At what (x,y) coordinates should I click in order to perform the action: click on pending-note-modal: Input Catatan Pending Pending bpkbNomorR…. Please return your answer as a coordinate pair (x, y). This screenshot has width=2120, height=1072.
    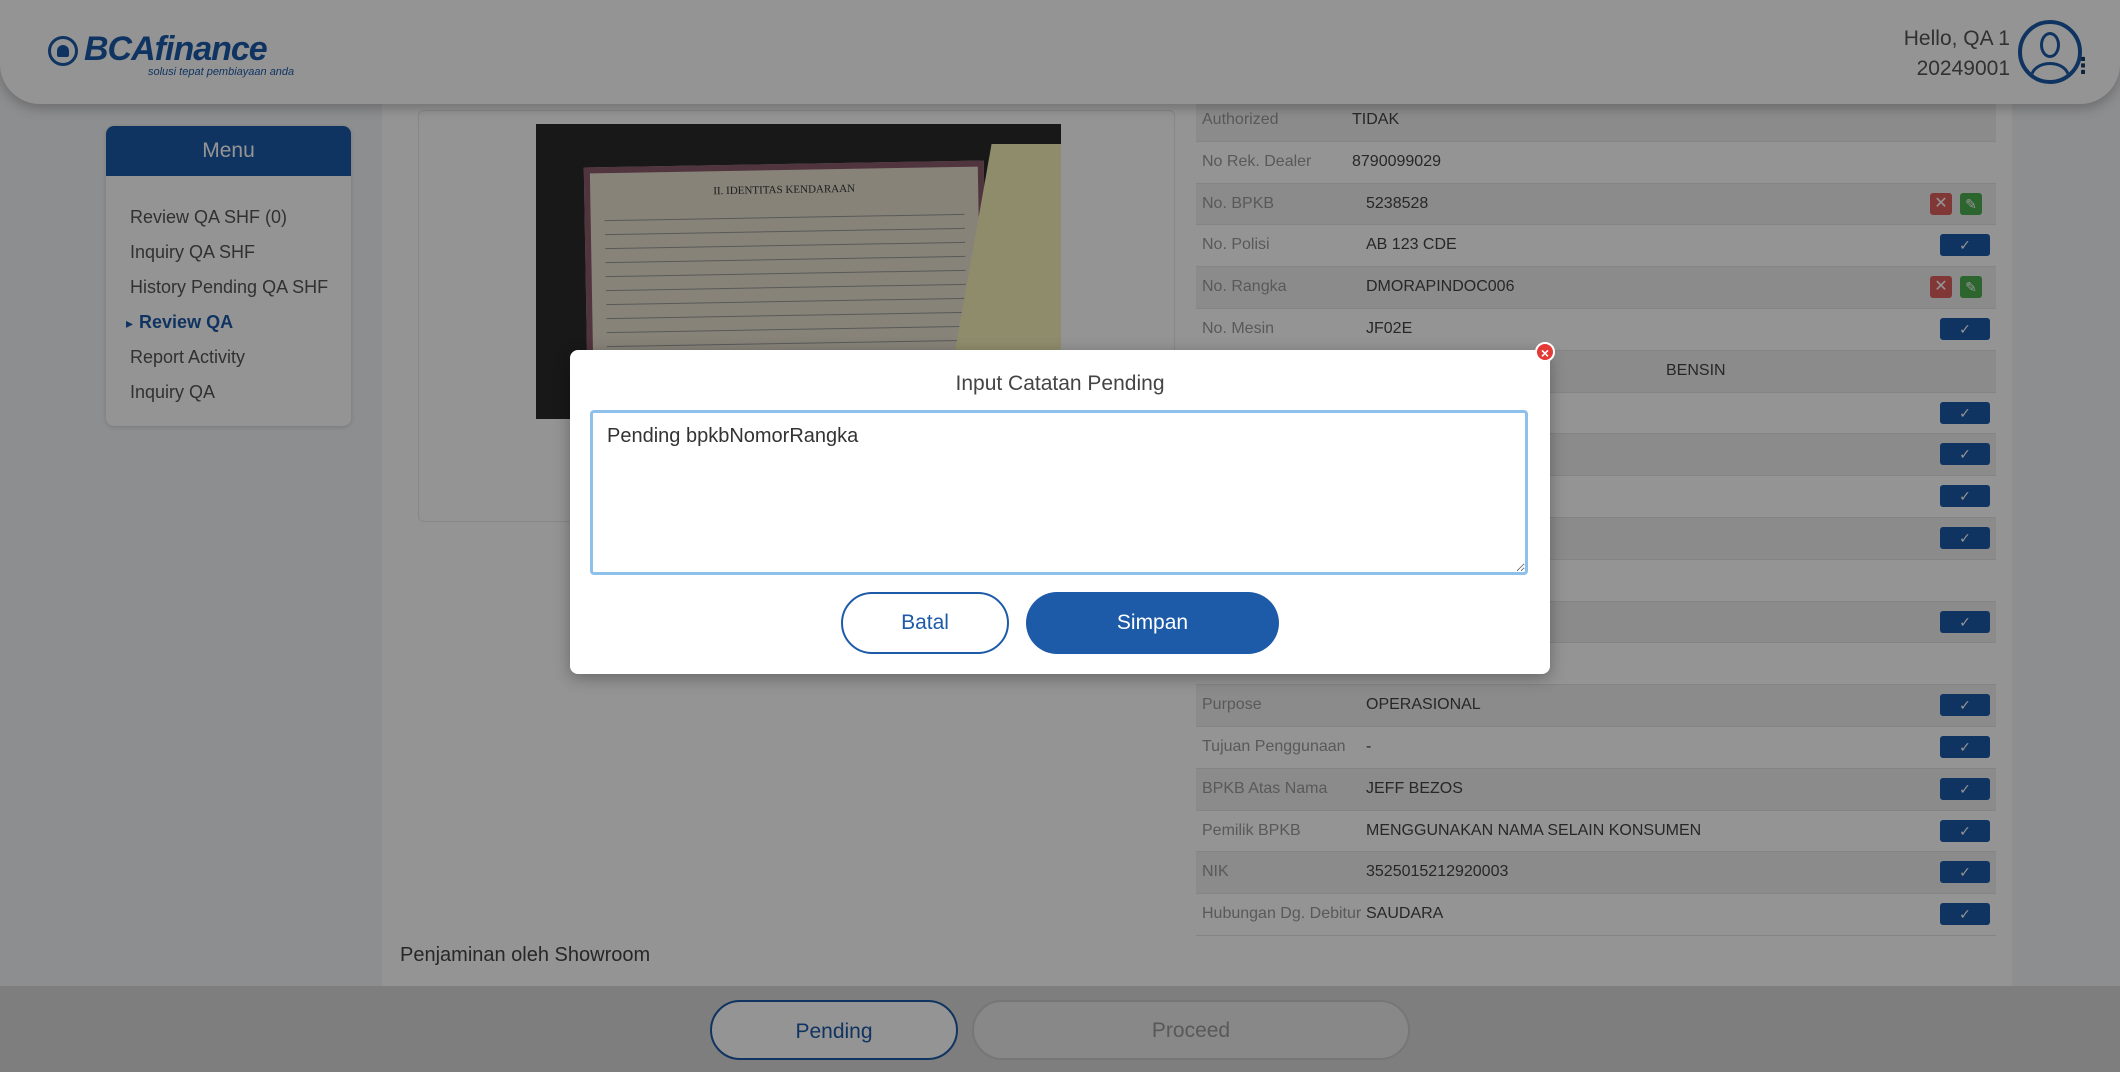
    Looking at the image, I should click on (1060, 512).